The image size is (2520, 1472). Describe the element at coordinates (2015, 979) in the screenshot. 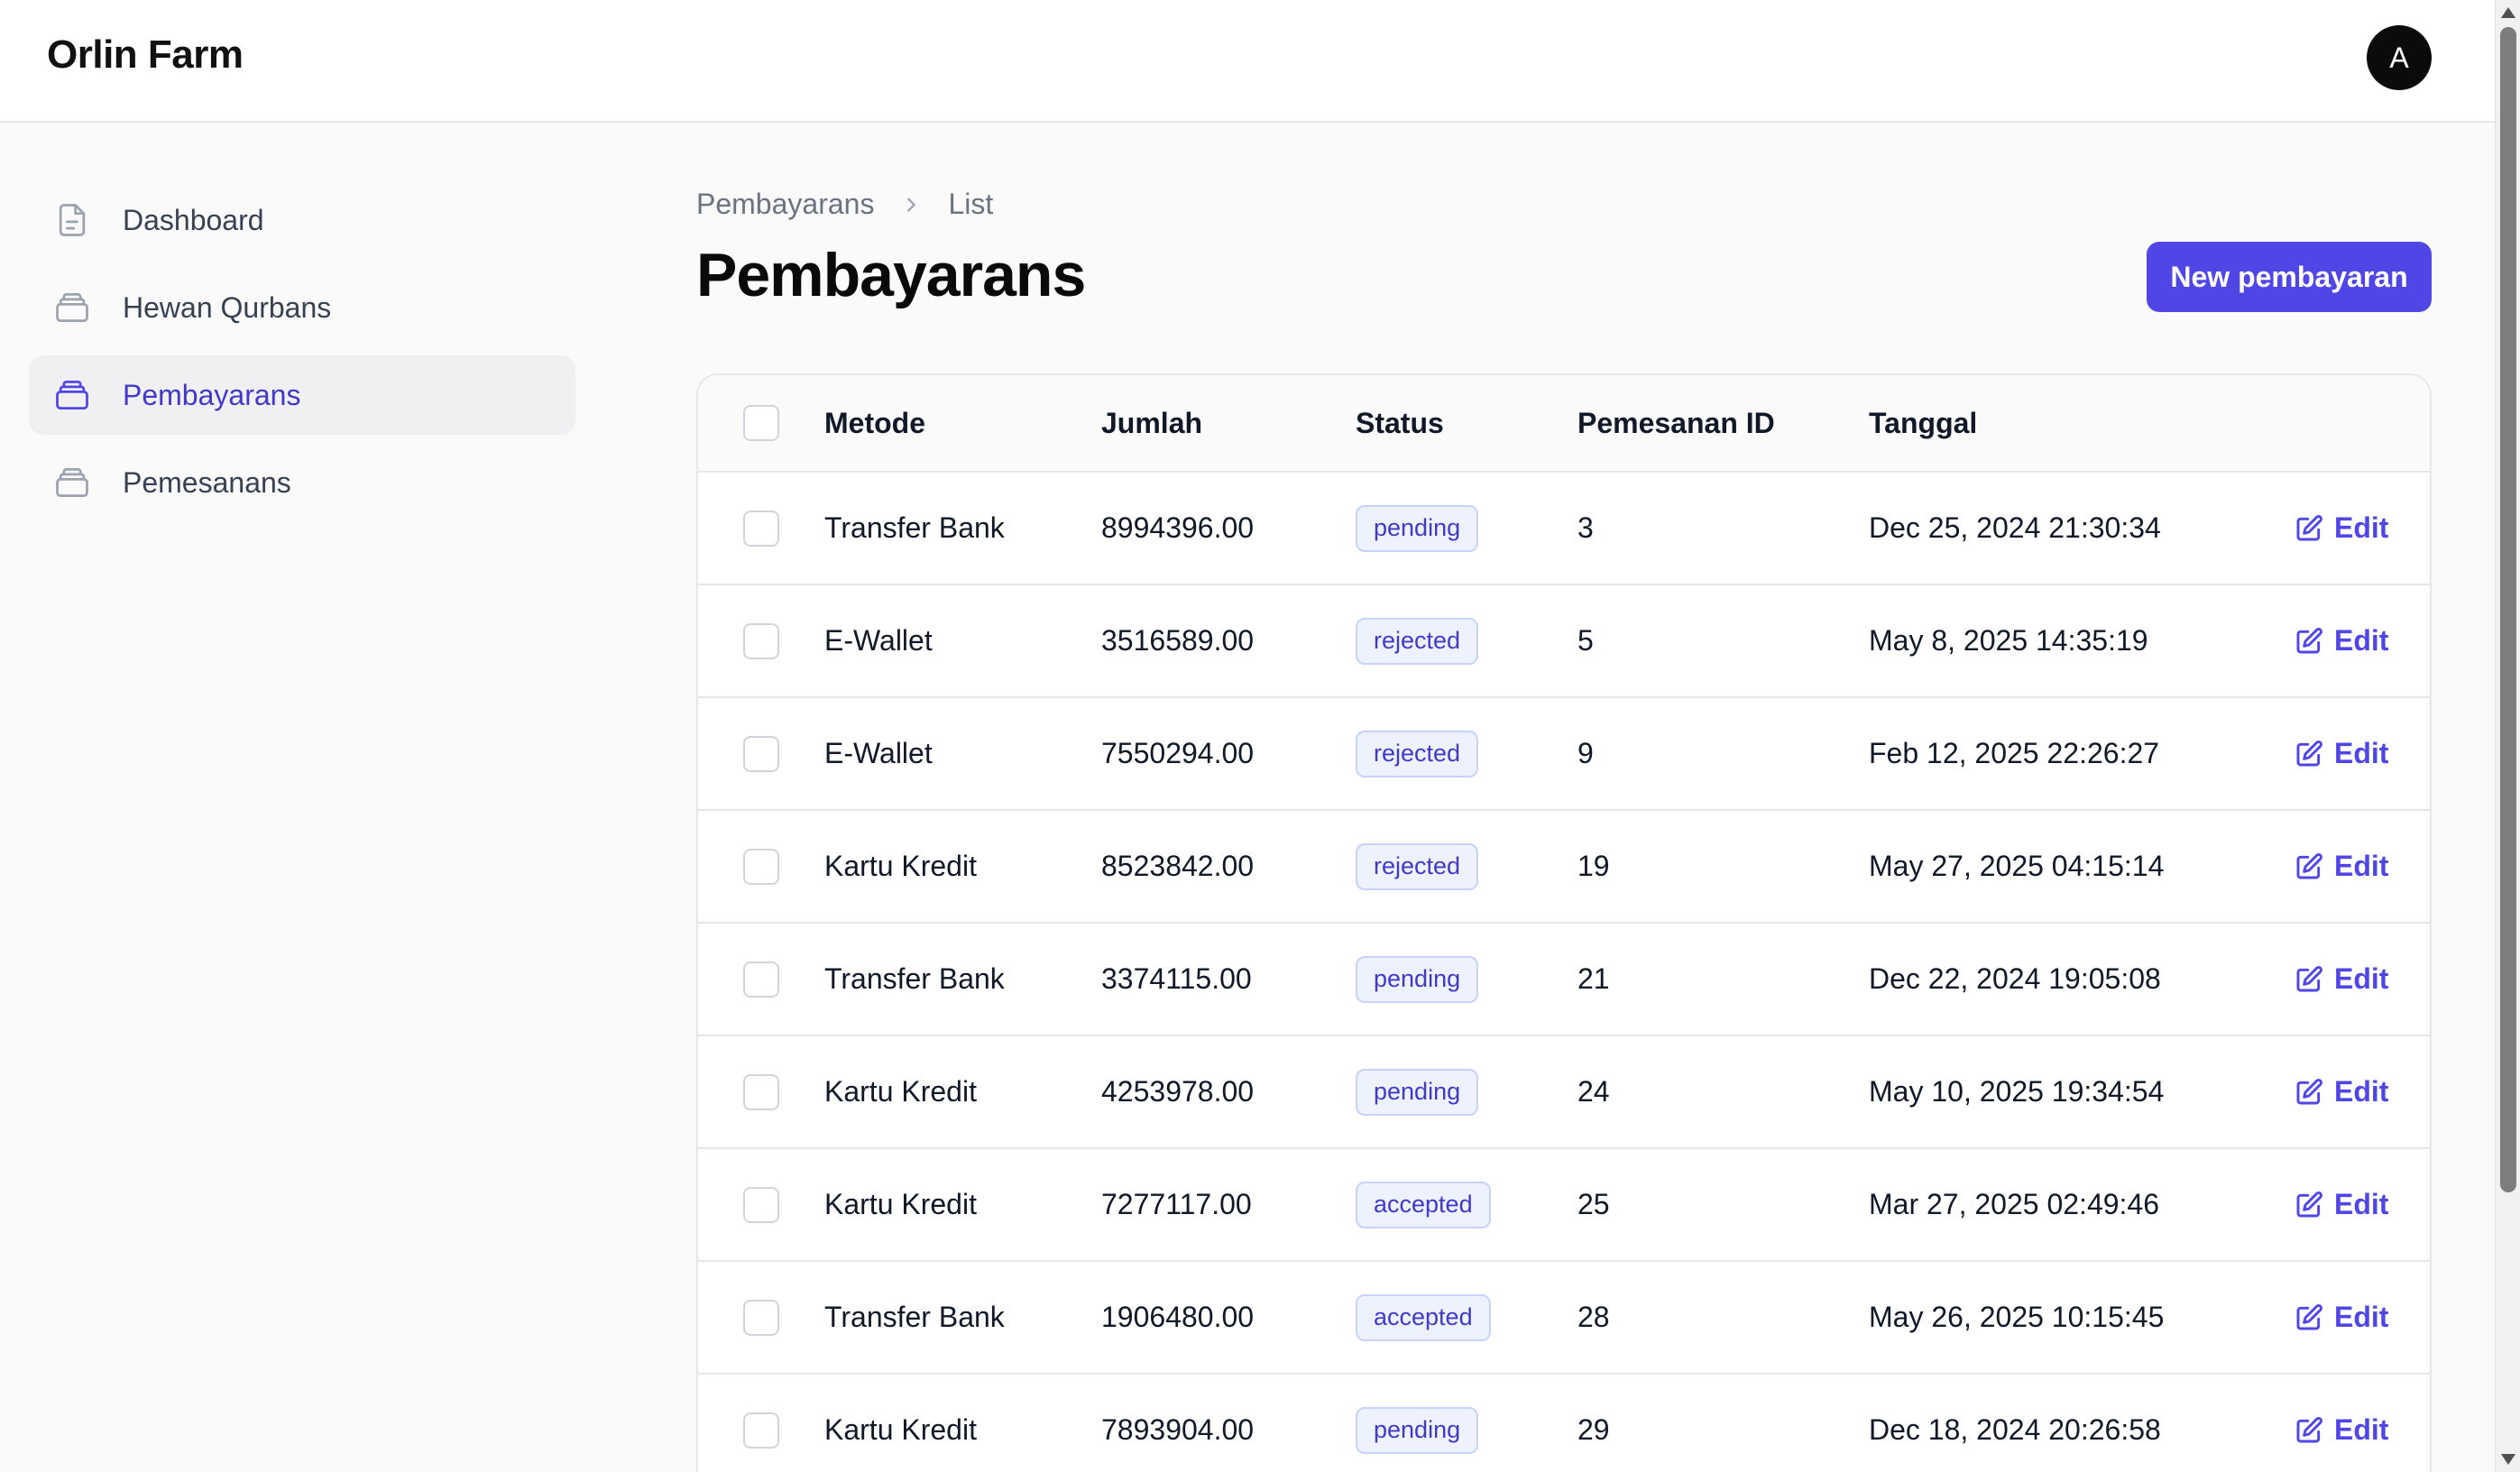

I see `cell-tanggal: Dec 22, 2024 19:05:08` at that location.